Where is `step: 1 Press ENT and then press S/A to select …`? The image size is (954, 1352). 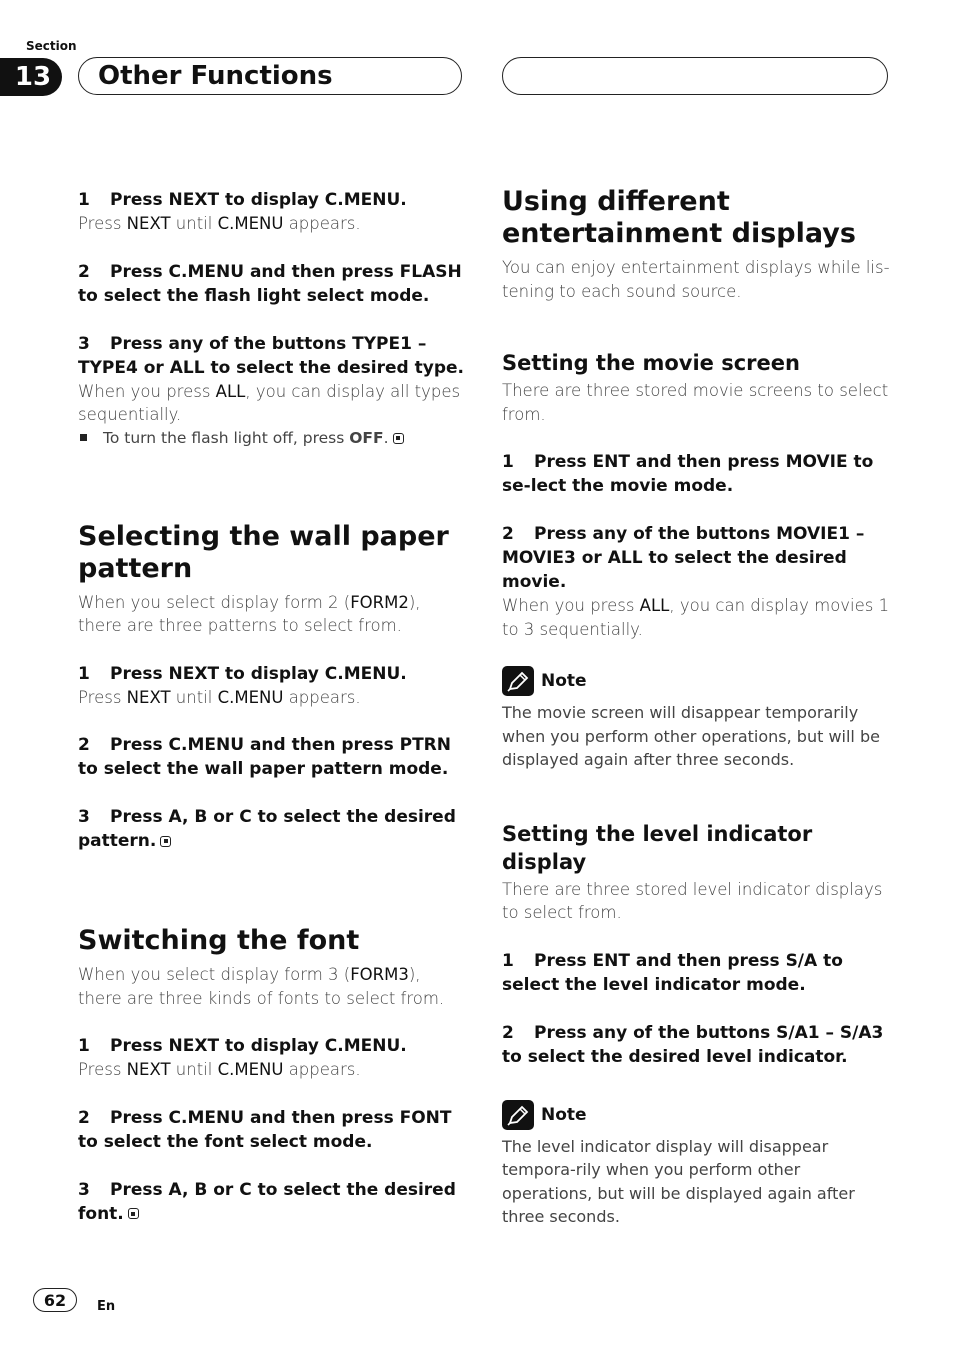
step: 1 Press ENT and then press S/A to select … is located at coordinates (672, 972).